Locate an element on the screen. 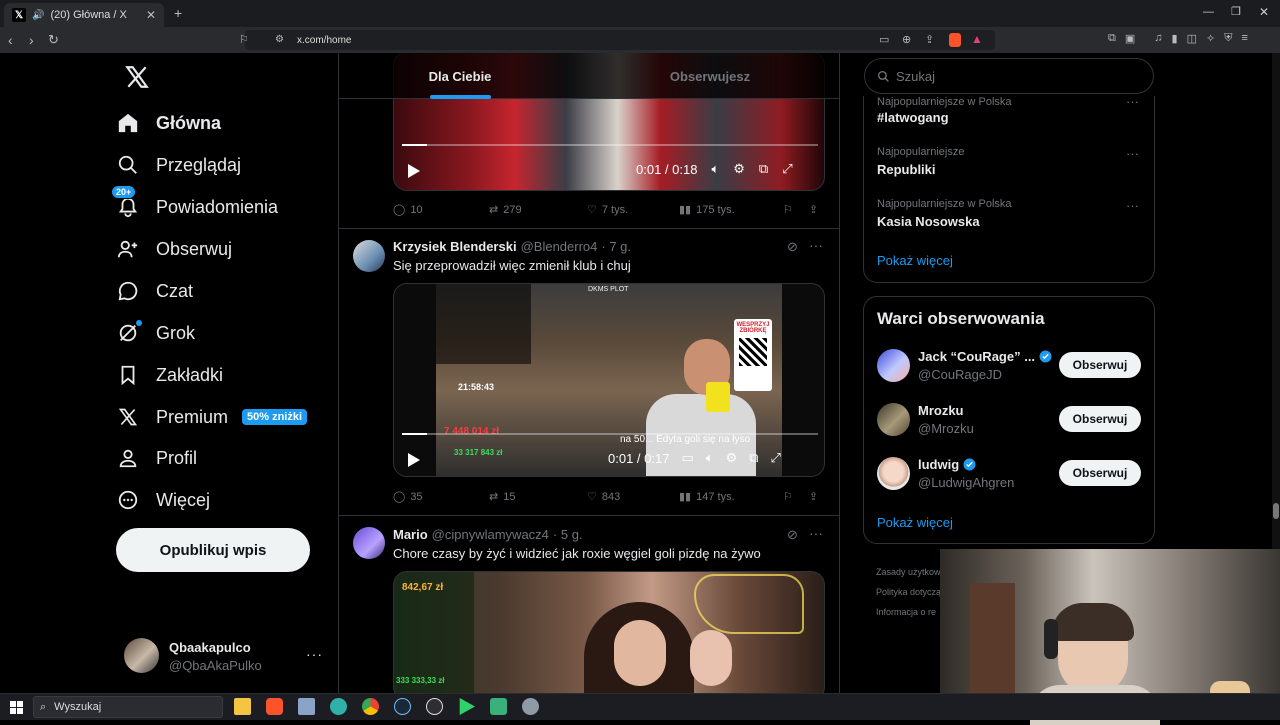 The height and width of the screenshot is (725, 1280). follow-suggestion: Jack “CouRage” ... @CouRageJD Obserwuj is located at coordinates (1009, 366).